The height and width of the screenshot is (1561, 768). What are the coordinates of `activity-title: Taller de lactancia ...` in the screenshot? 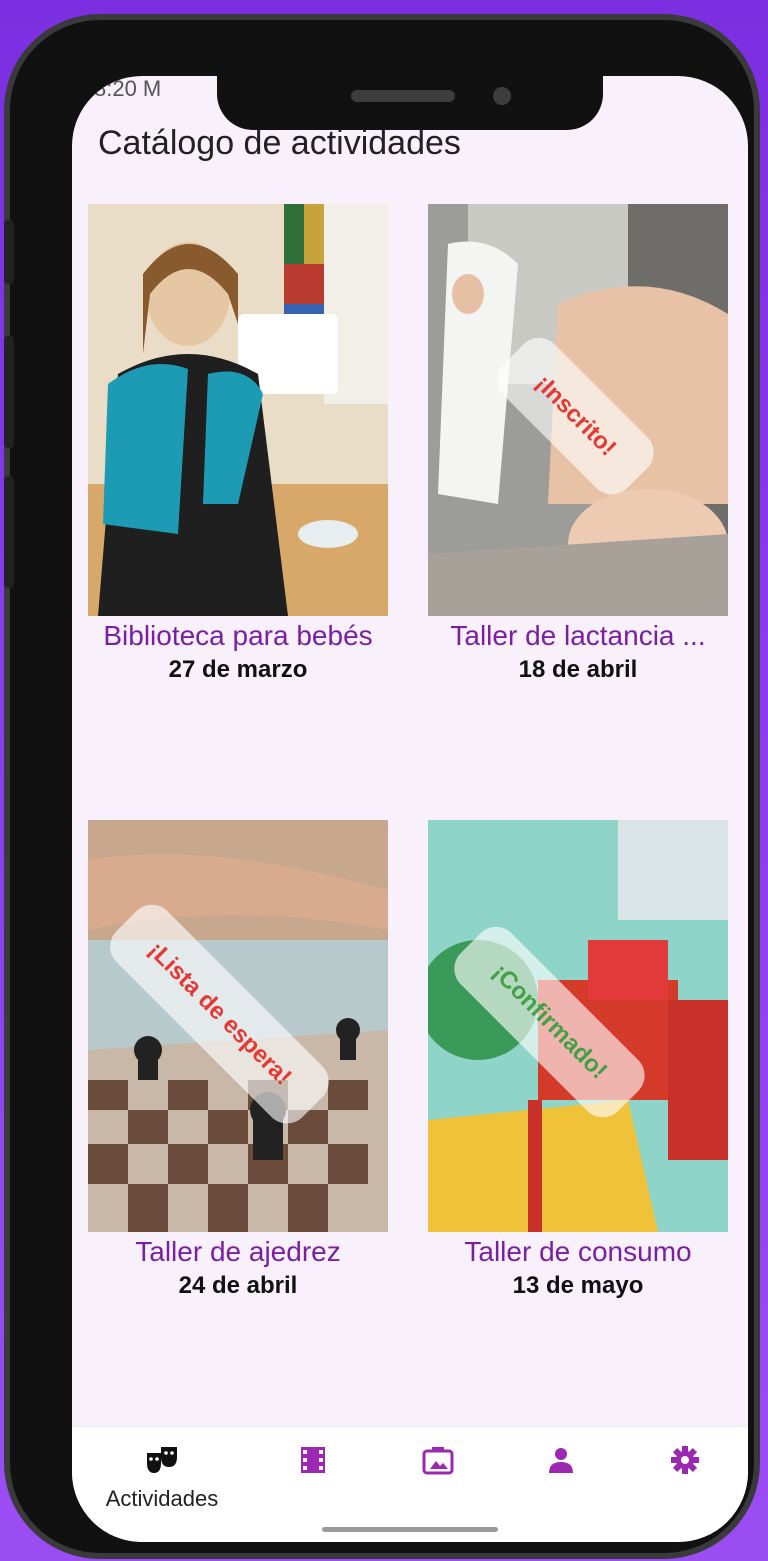 It's located at (578, 635).